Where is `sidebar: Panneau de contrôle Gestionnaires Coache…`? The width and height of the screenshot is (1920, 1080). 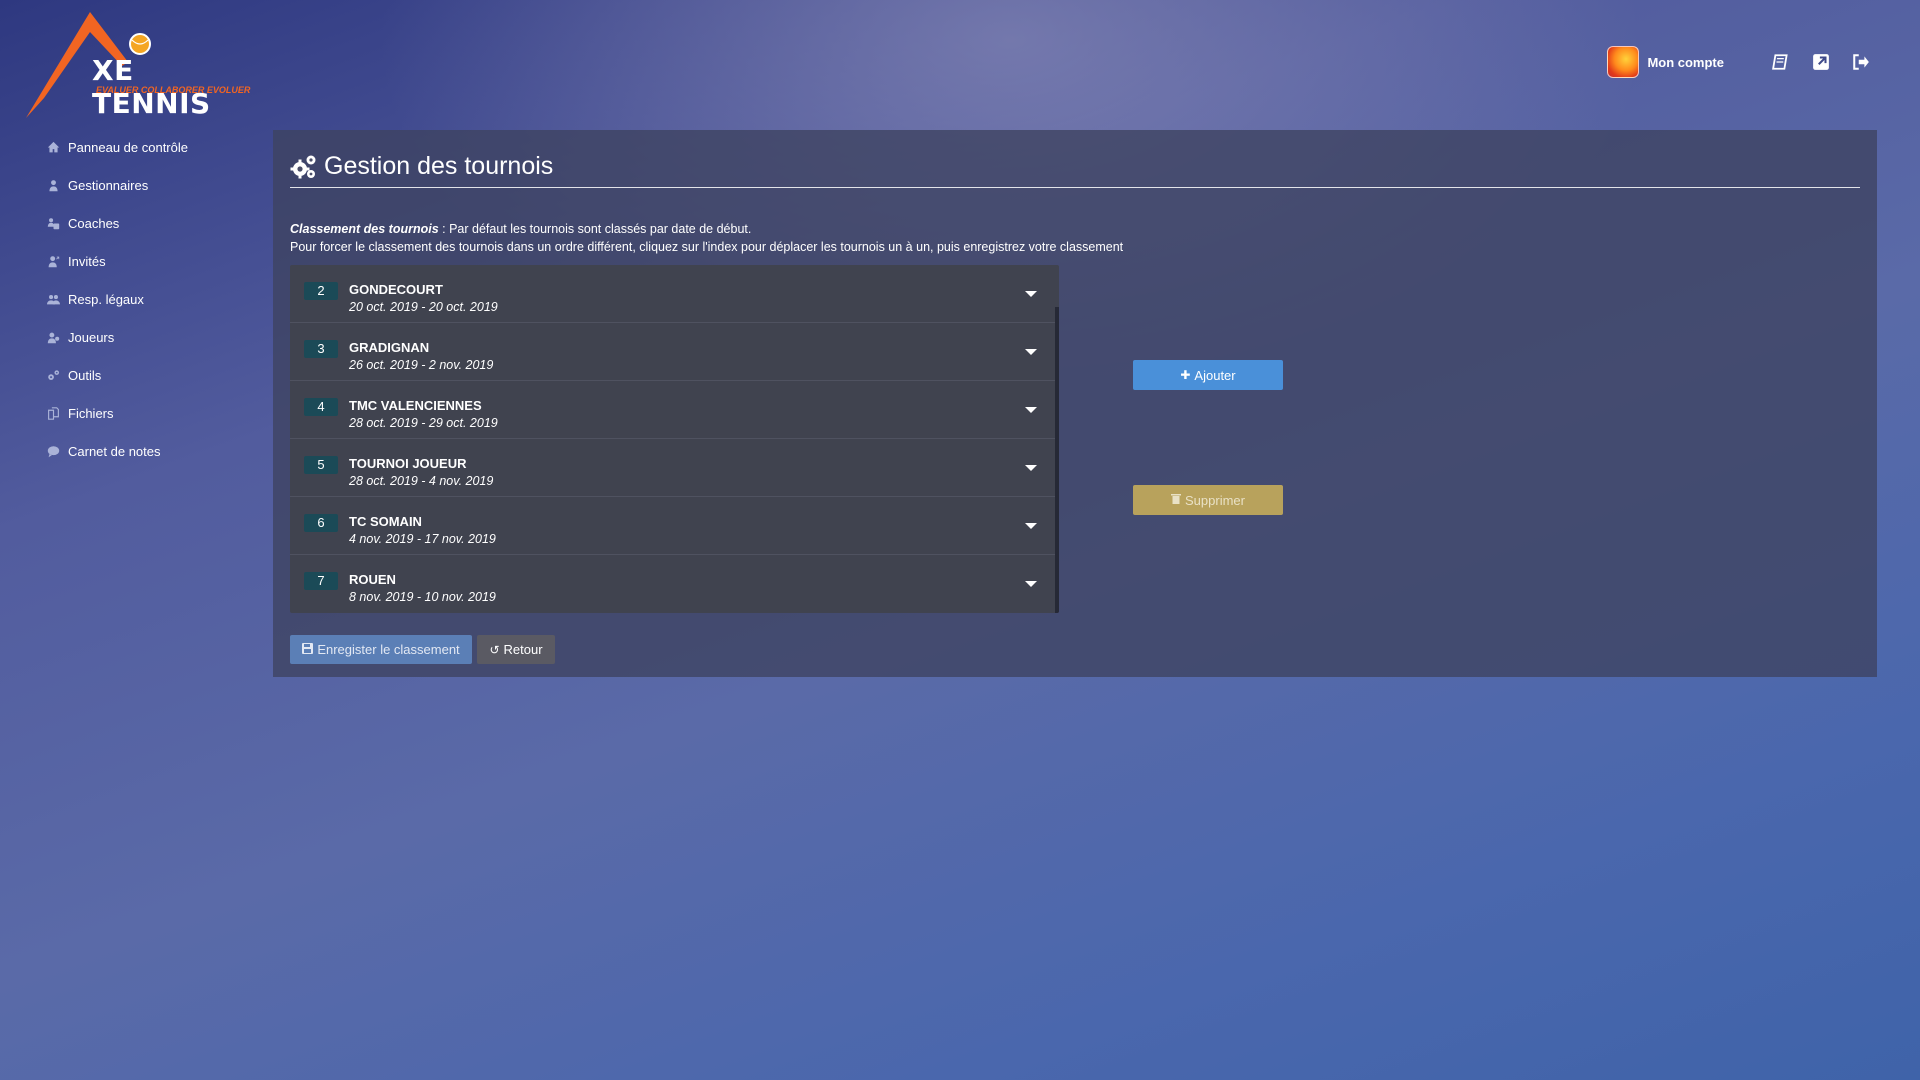 sidebar: Panneau de contrôle Gestionnaires Coache… is located at coordinates (156, 299).